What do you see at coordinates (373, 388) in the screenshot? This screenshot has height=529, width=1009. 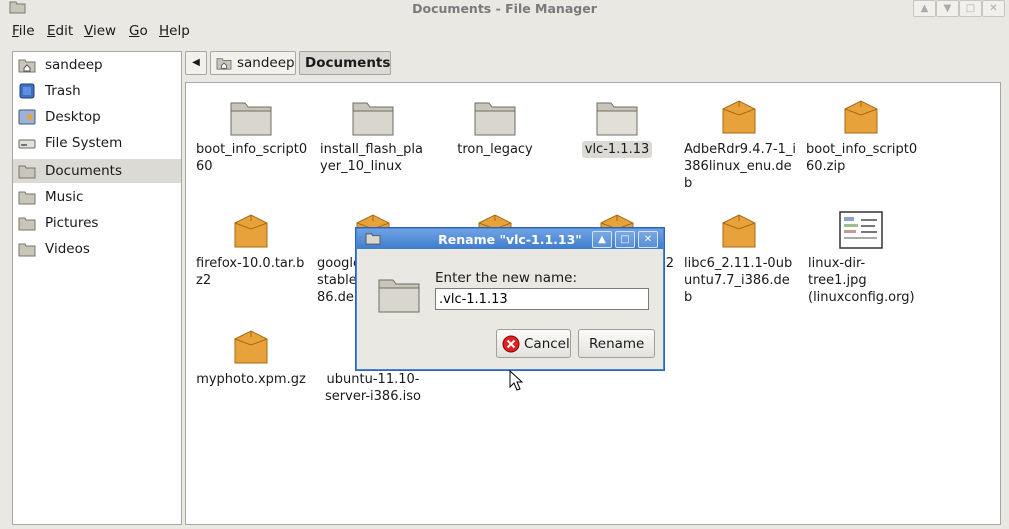 I see `file-name: ubuntu-11.10- server-i386.iso` at bounding box center [373, 388].